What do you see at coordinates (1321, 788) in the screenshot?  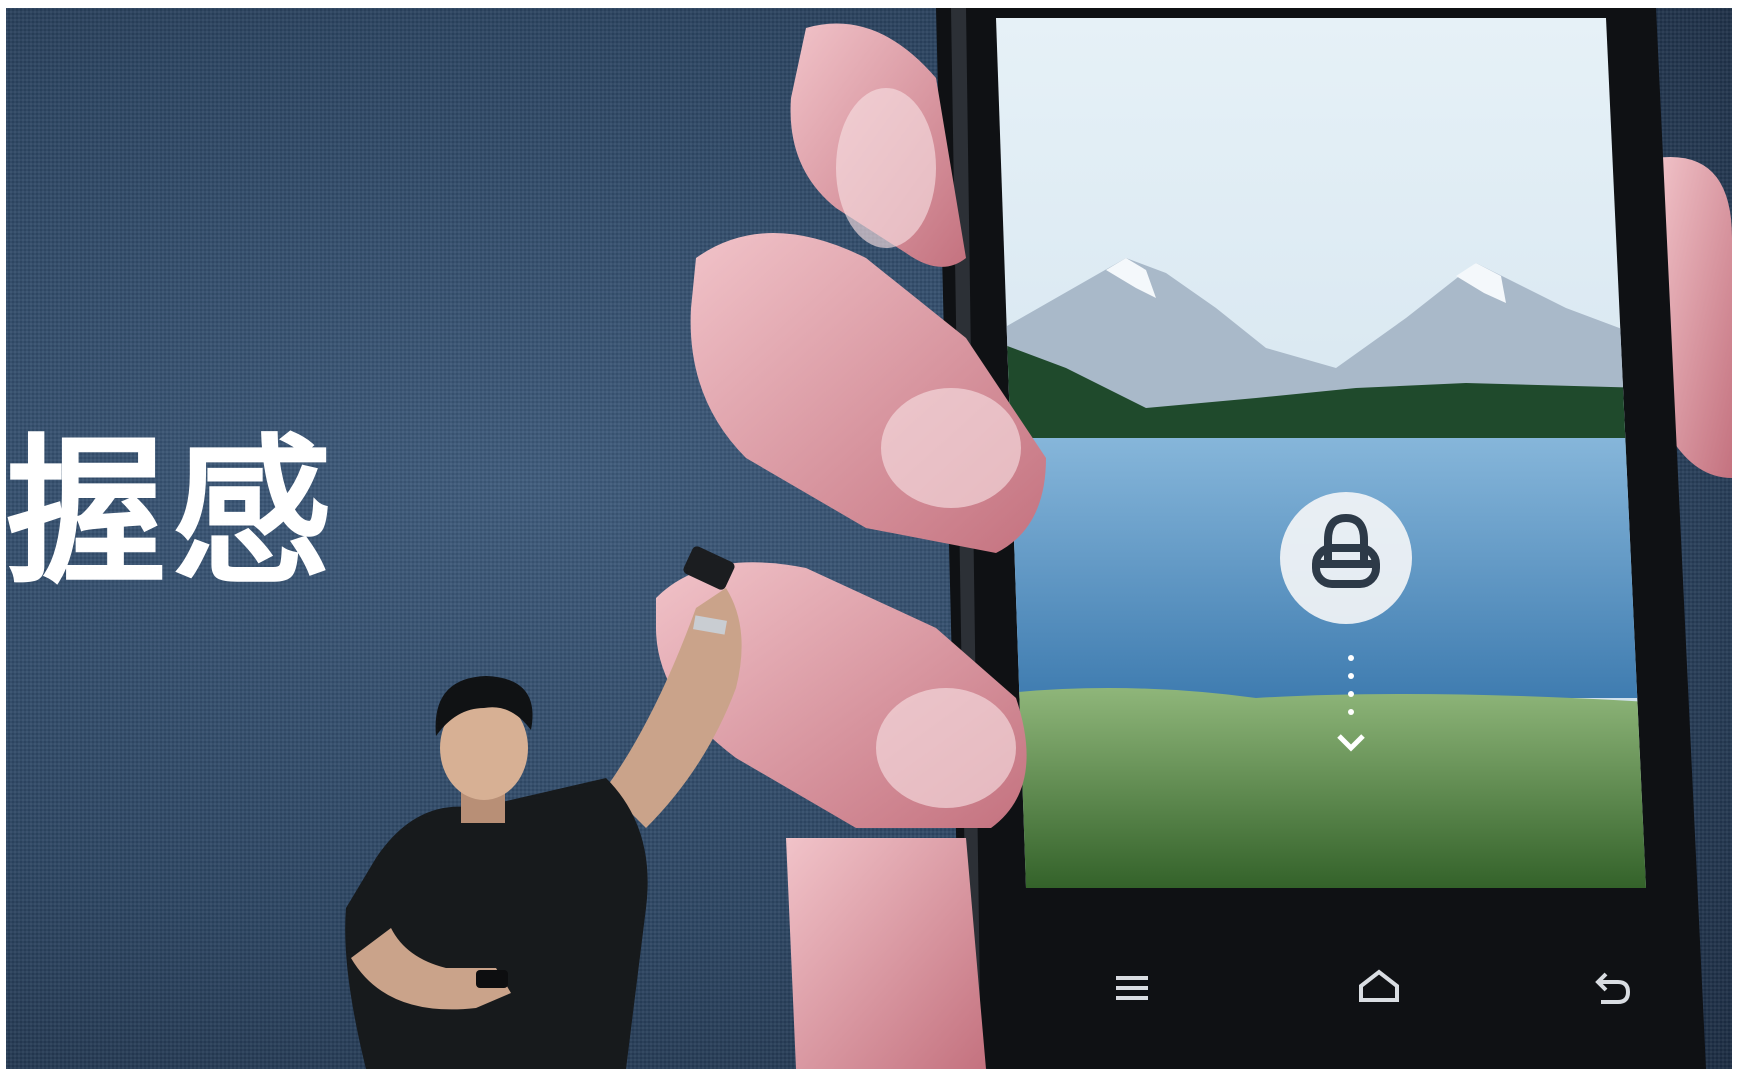 I see `grass` at bounding box center [1321, 788].